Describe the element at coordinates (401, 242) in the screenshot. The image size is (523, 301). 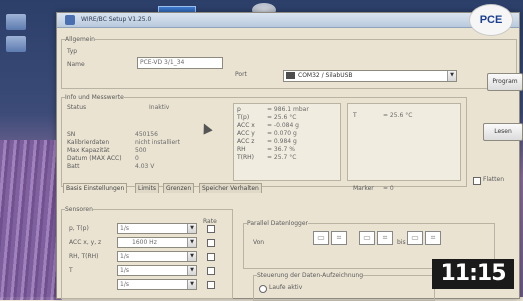
I see `interval-end-label: bis` at that location.